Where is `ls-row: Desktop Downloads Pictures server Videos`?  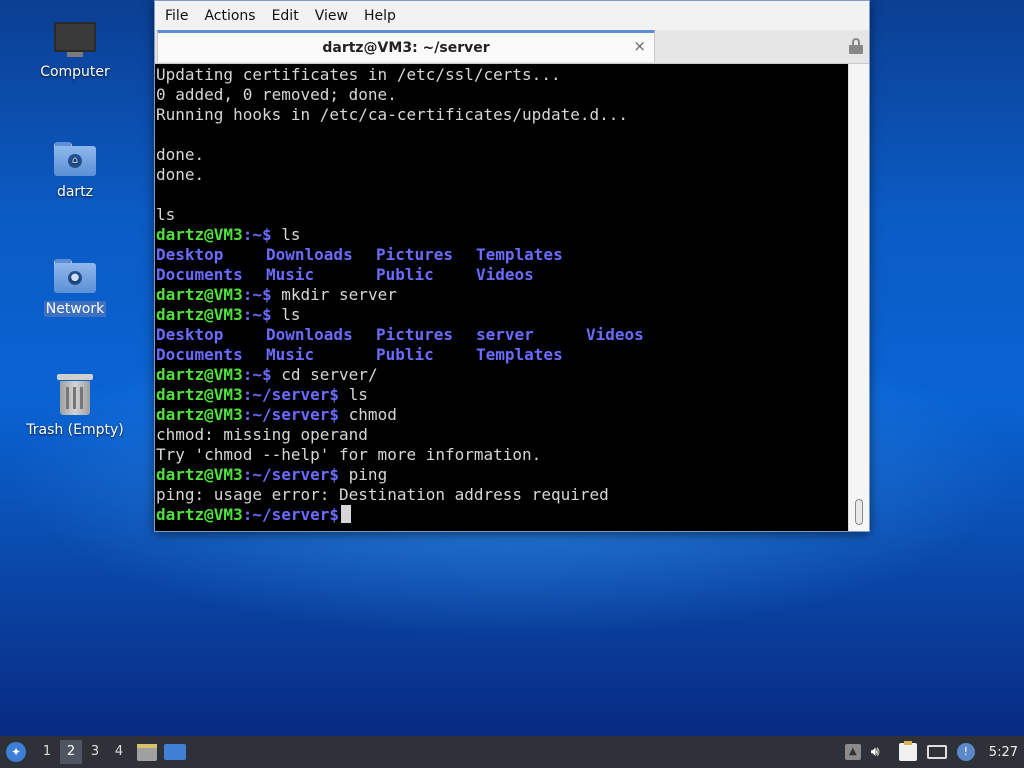
ls-row: Desktop Downloads Pictures server Videos is located at coordinates (502, 335).